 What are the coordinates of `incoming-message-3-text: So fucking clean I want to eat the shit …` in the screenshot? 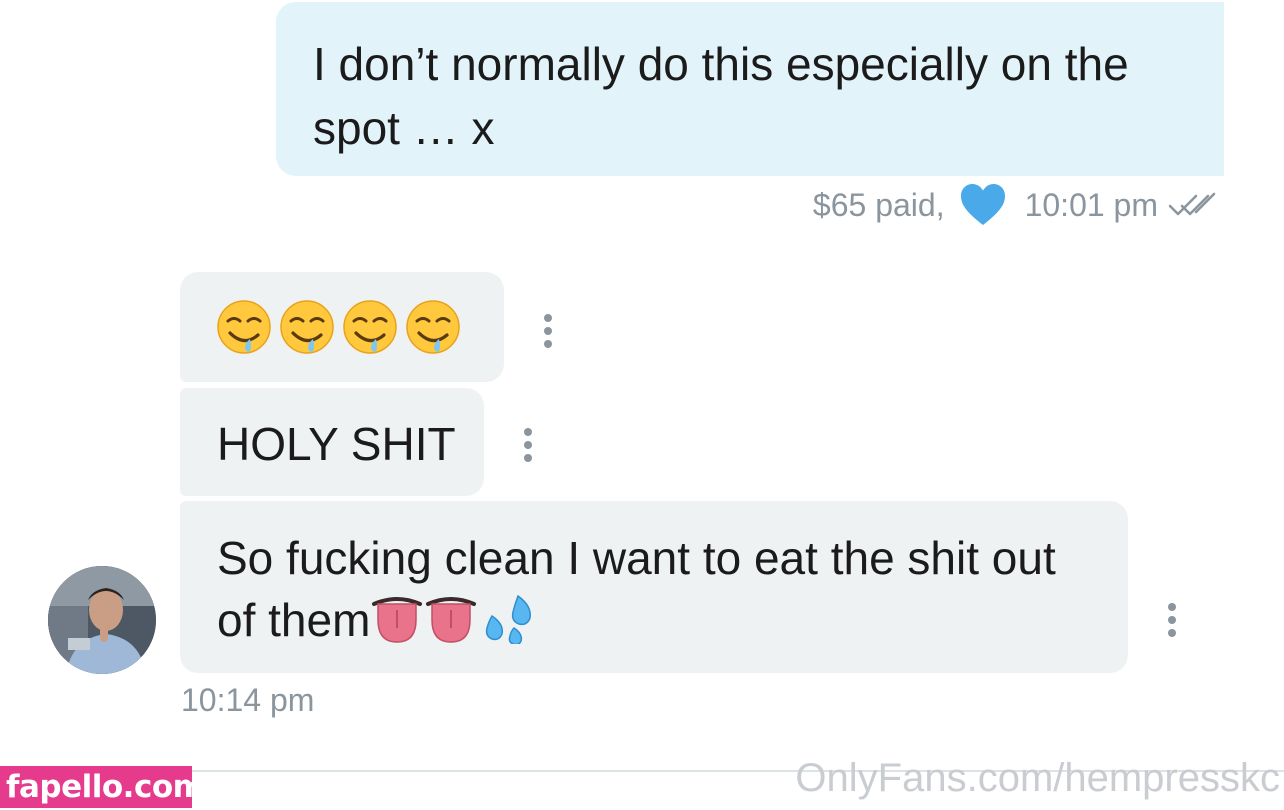 It's located at (636, 589).